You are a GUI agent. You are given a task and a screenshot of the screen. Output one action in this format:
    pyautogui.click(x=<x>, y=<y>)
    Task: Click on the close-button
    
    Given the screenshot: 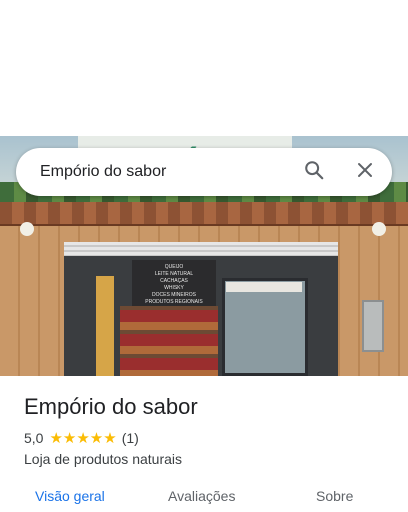 What is the action you would take?
    pyautogui.click(x=365, y=172)
    